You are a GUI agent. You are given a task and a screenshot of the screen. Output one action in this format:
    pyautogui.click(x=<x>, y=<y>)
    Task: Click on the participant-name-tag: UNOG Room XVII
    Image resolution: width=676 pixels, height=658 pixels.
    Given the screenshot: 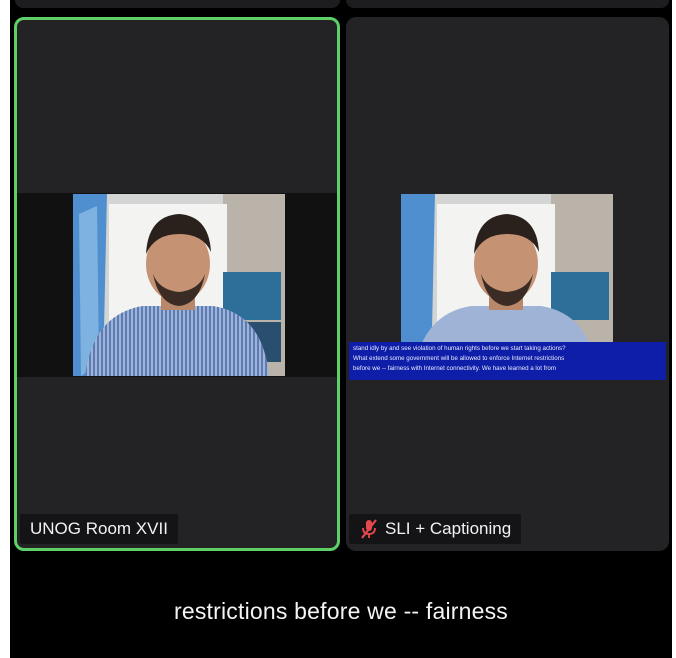 What is the action you would take?
    pyautogui.click(x=99, y=529)
    